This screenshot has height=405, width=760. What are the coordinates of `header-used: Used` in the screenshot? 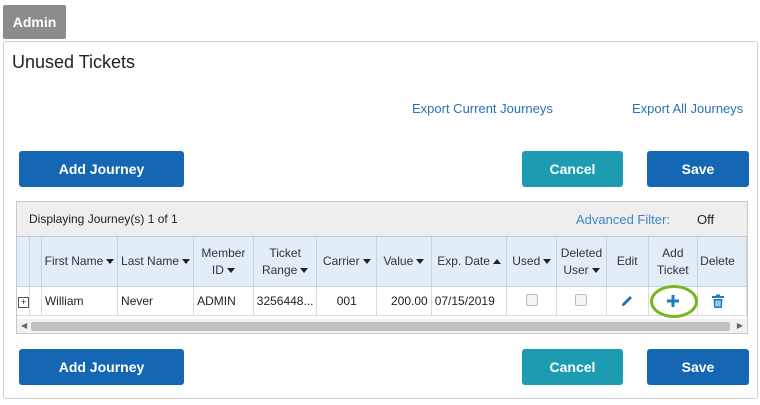 It's located at (532, 262).